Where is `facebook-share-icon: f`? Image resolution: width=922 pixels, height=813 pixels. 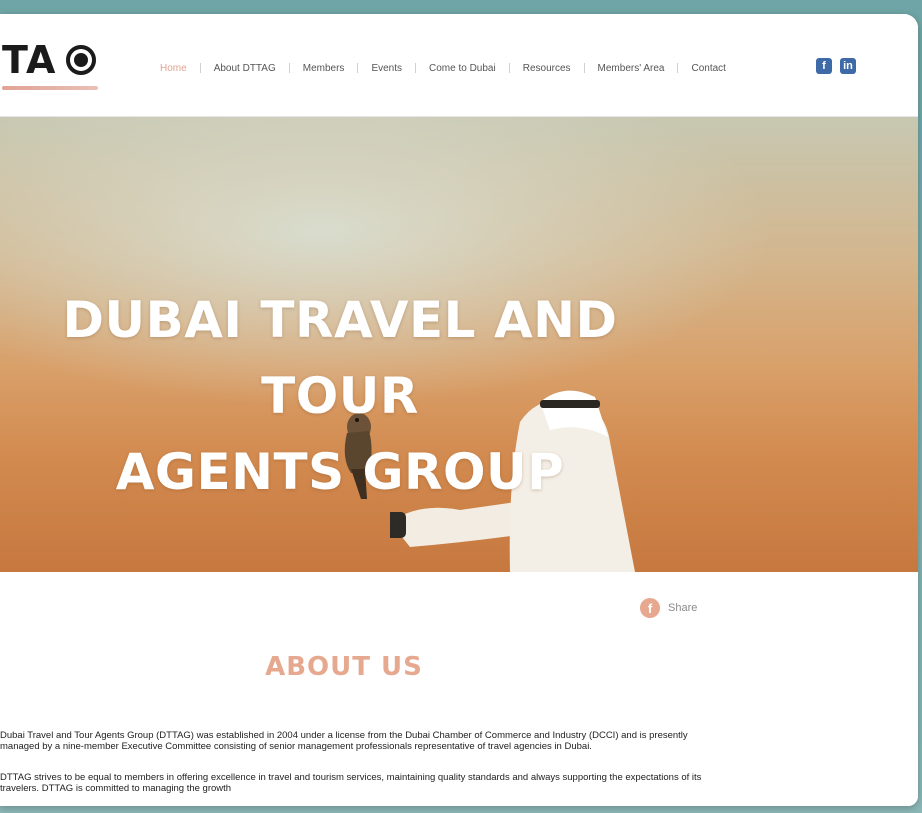 facebook-share-icon: f is located at coordinates (650, 608).